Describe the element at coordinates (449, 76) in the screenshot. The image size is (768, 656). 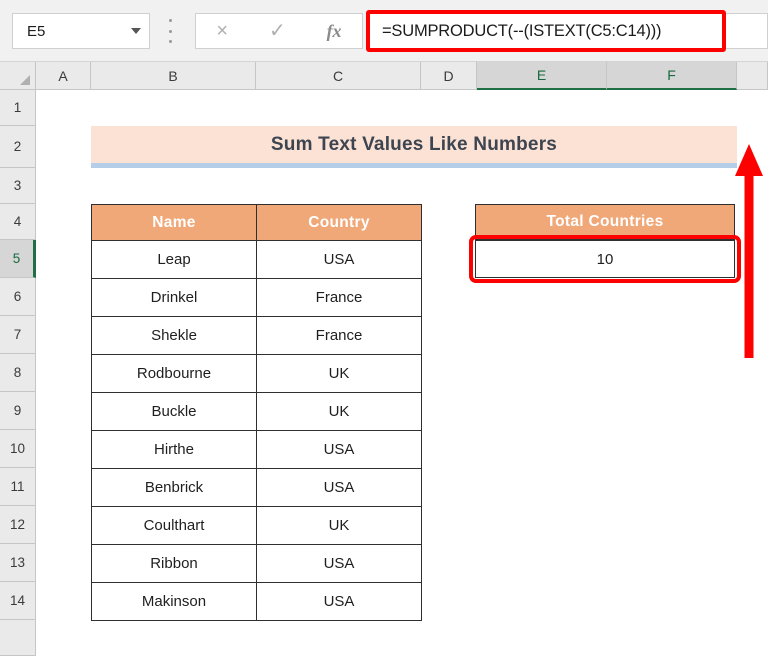
I see `column-header-d: D` at that location.